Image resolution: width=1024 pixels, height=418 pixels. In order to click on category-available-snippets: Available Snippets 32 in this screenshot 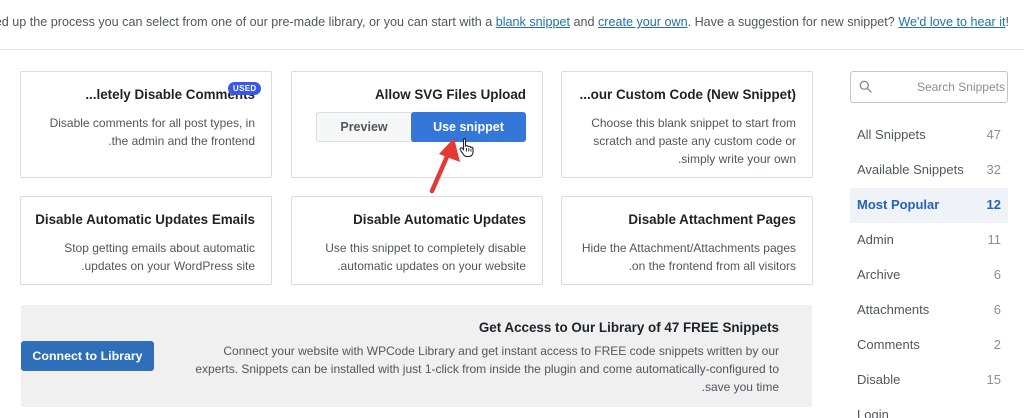, I will do `click(929, 170)`.